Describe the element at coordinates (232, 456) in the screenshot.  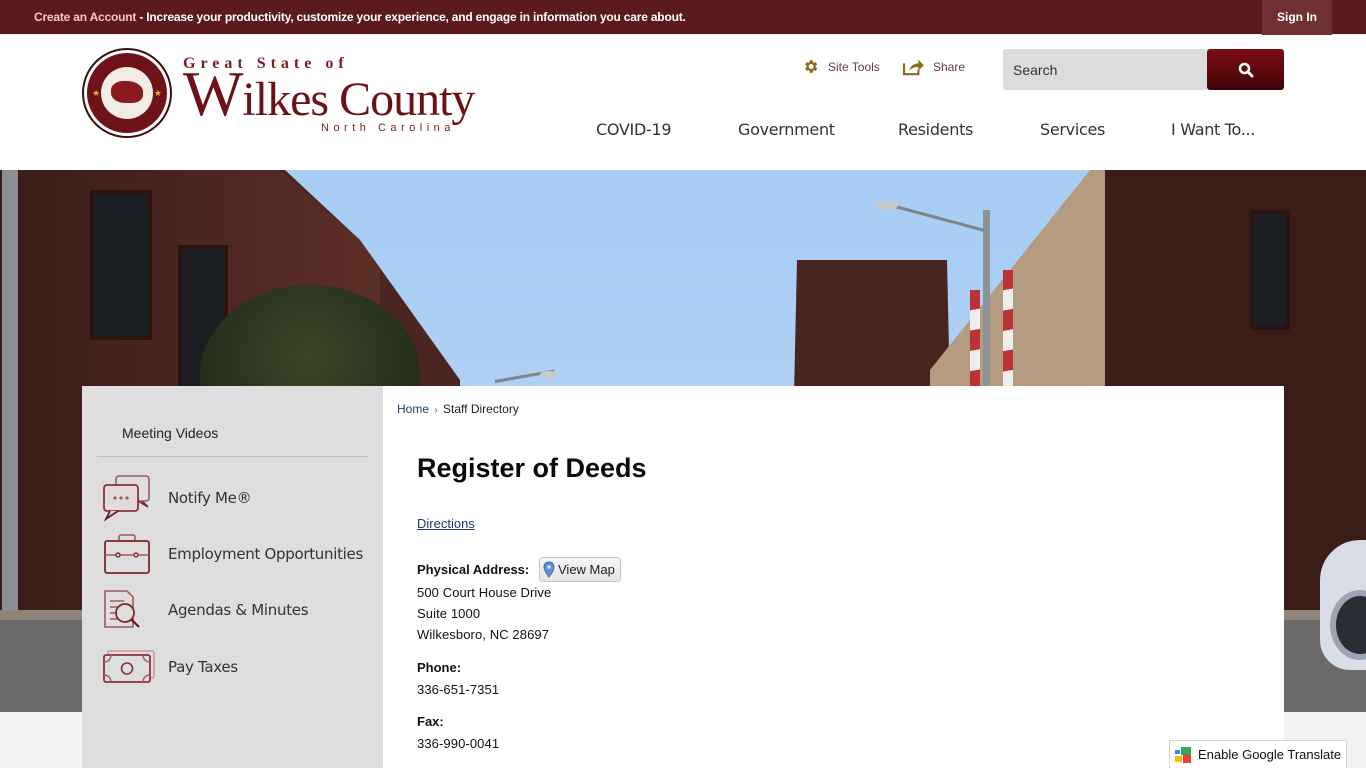
I see `sidebar-divider` at that location.